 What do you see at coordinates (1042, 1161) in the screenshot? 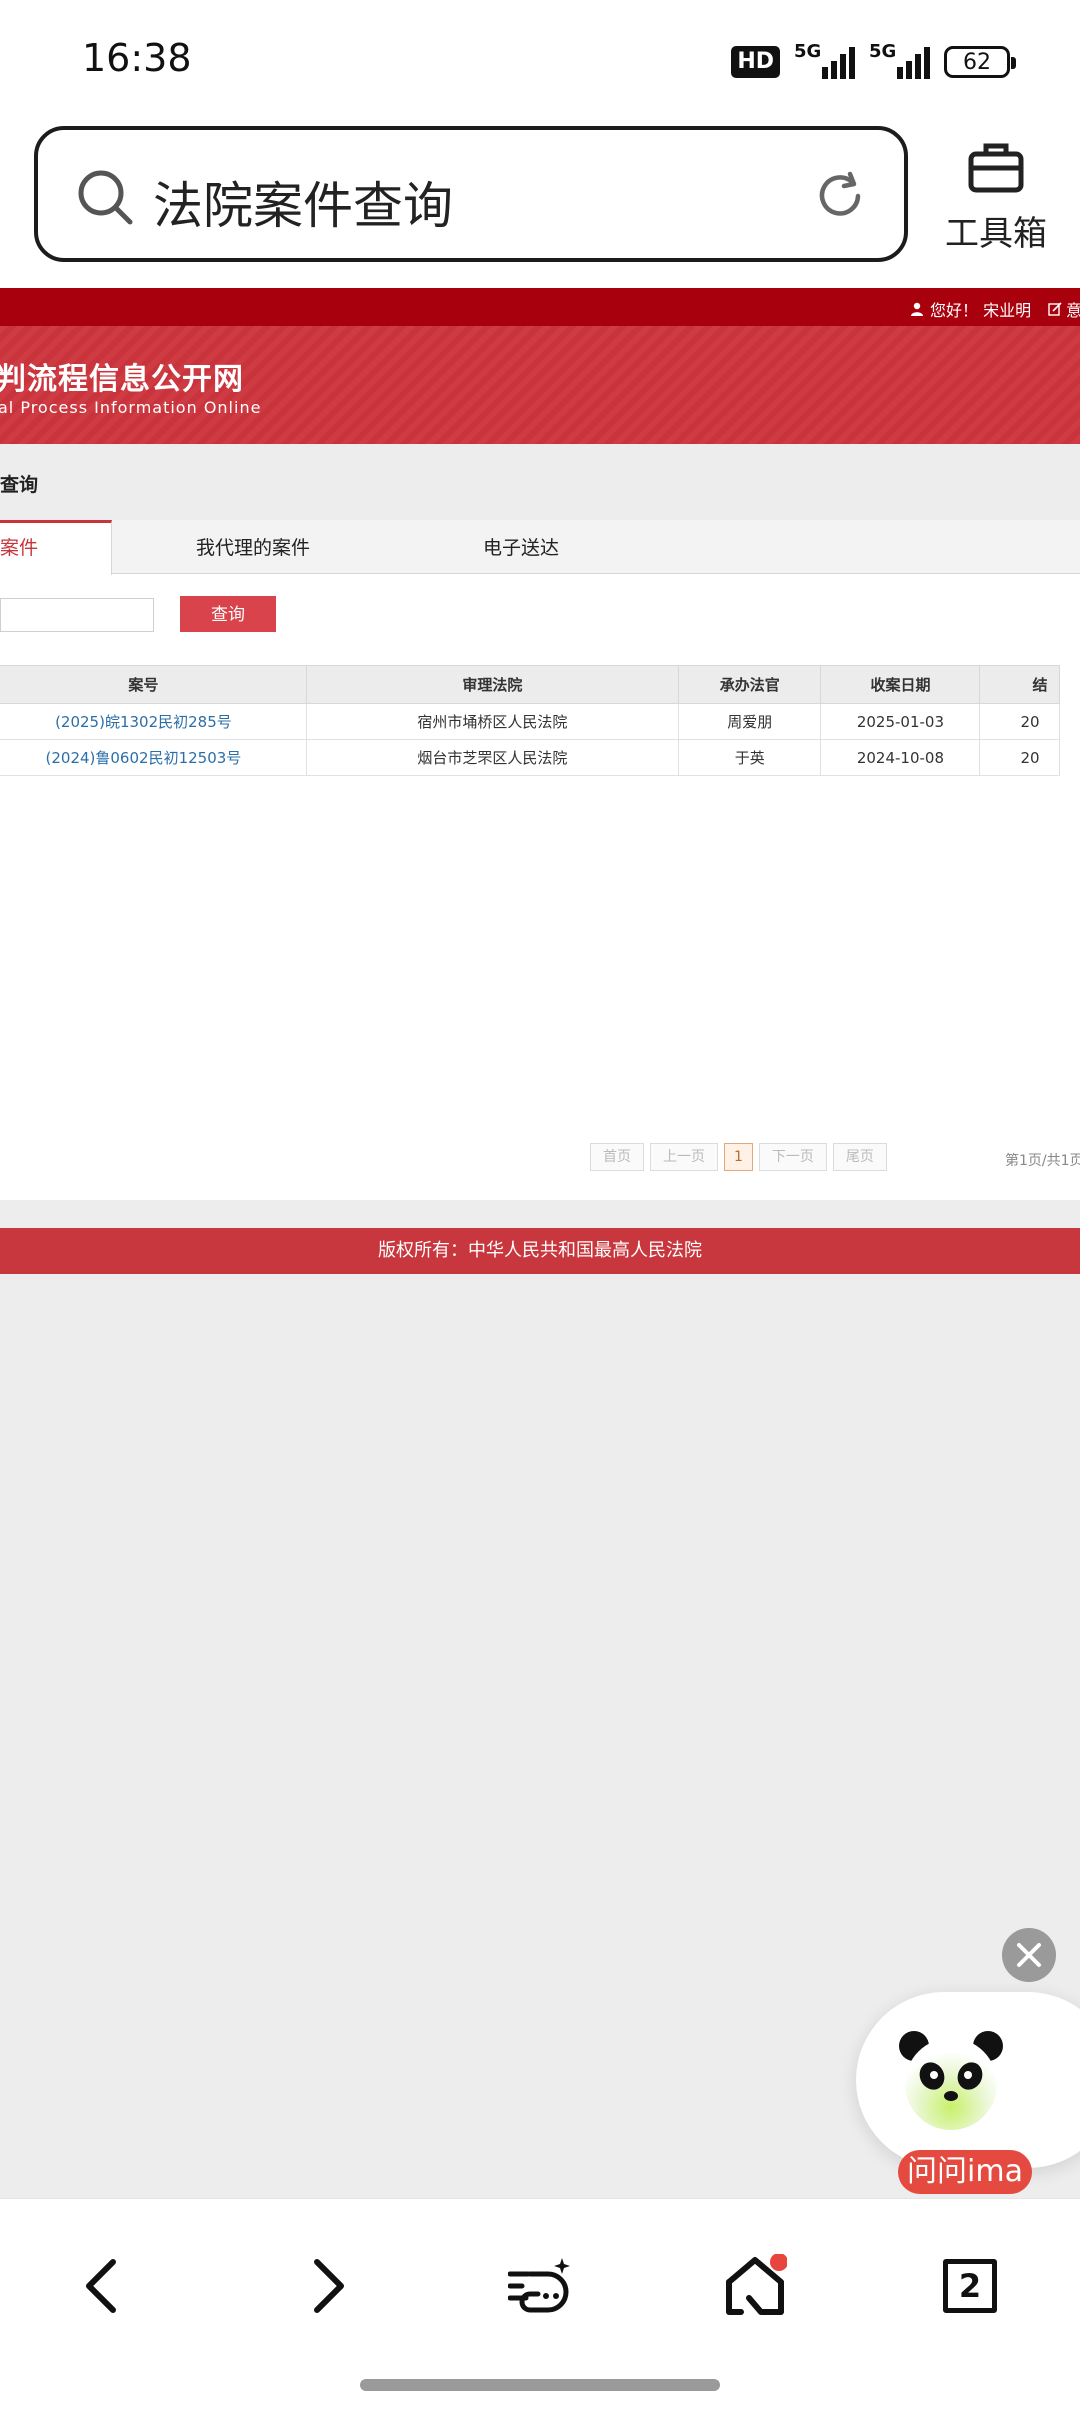
I see `page-info: 第1页/共1页` at bounding box center [1042, 1161].